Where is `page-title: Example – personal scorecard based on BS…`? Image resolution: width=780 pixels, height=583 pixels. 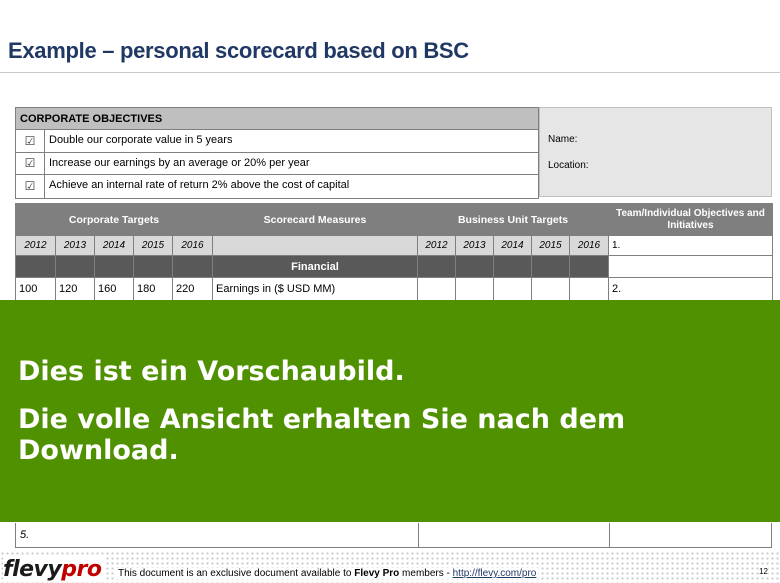
page-title: Example – personal scorecard based on BS… is located at coordinates (238, 50).